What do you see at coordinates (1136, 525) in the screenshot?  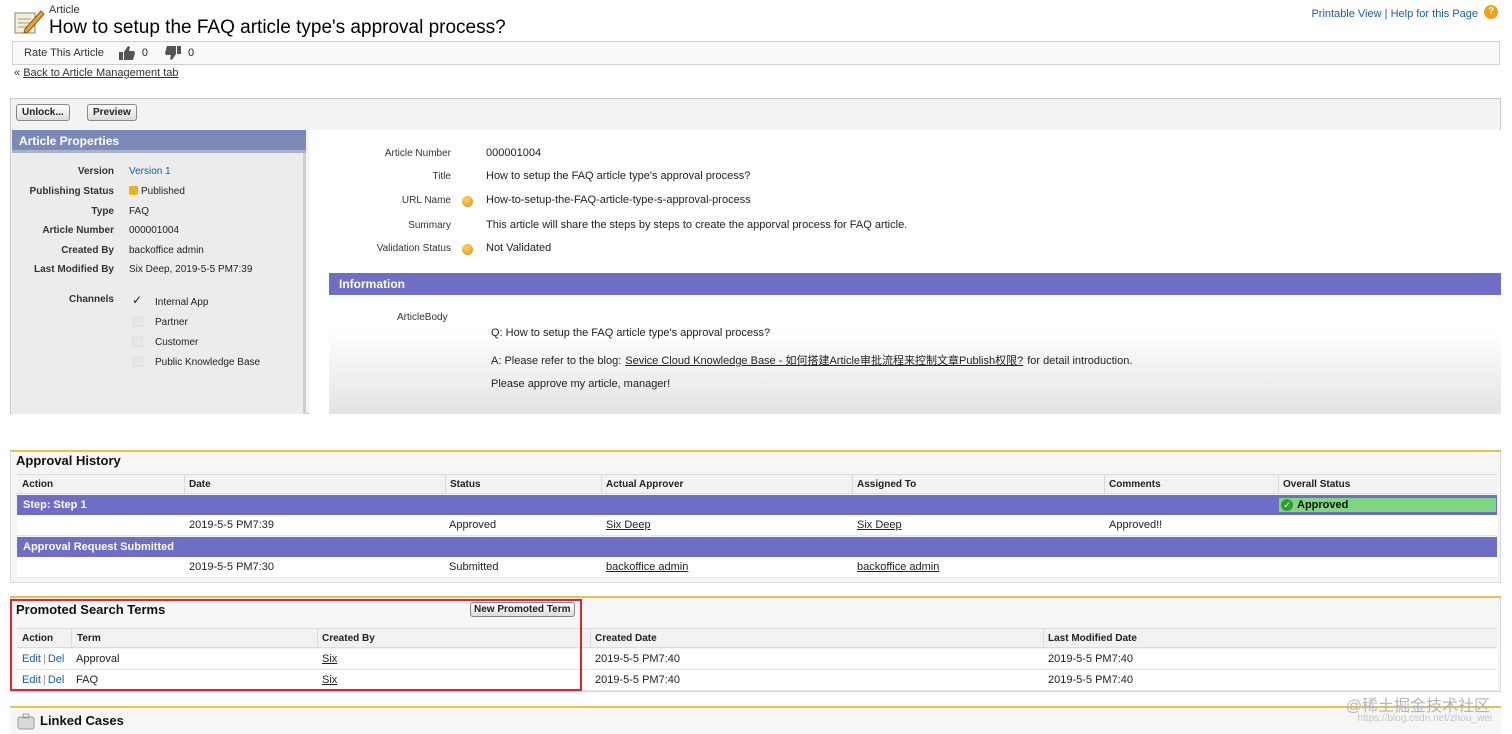 I see `comments-cell: Approved!!` at bounding box center [1136, 525].